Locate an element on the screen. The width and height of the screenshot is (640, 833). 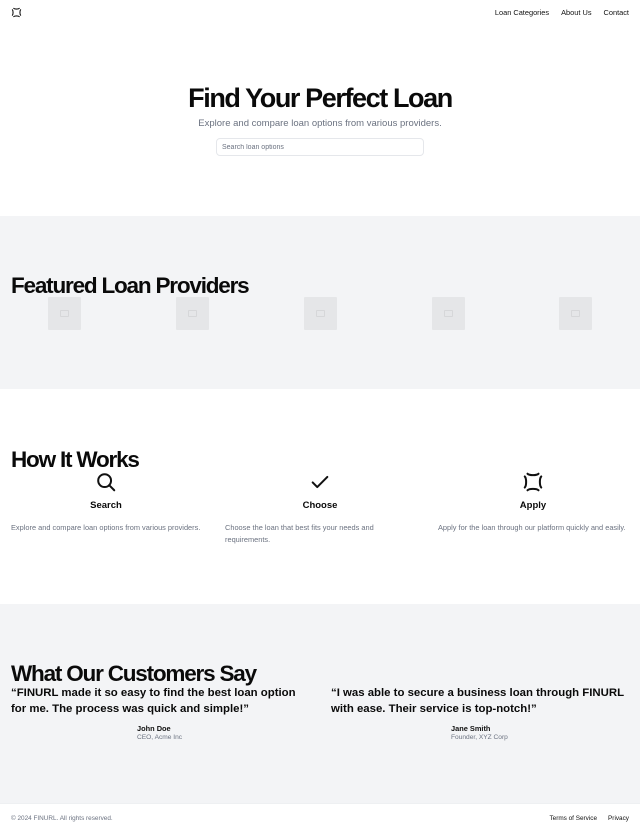
search-icon is located at coordinates (106, 482).